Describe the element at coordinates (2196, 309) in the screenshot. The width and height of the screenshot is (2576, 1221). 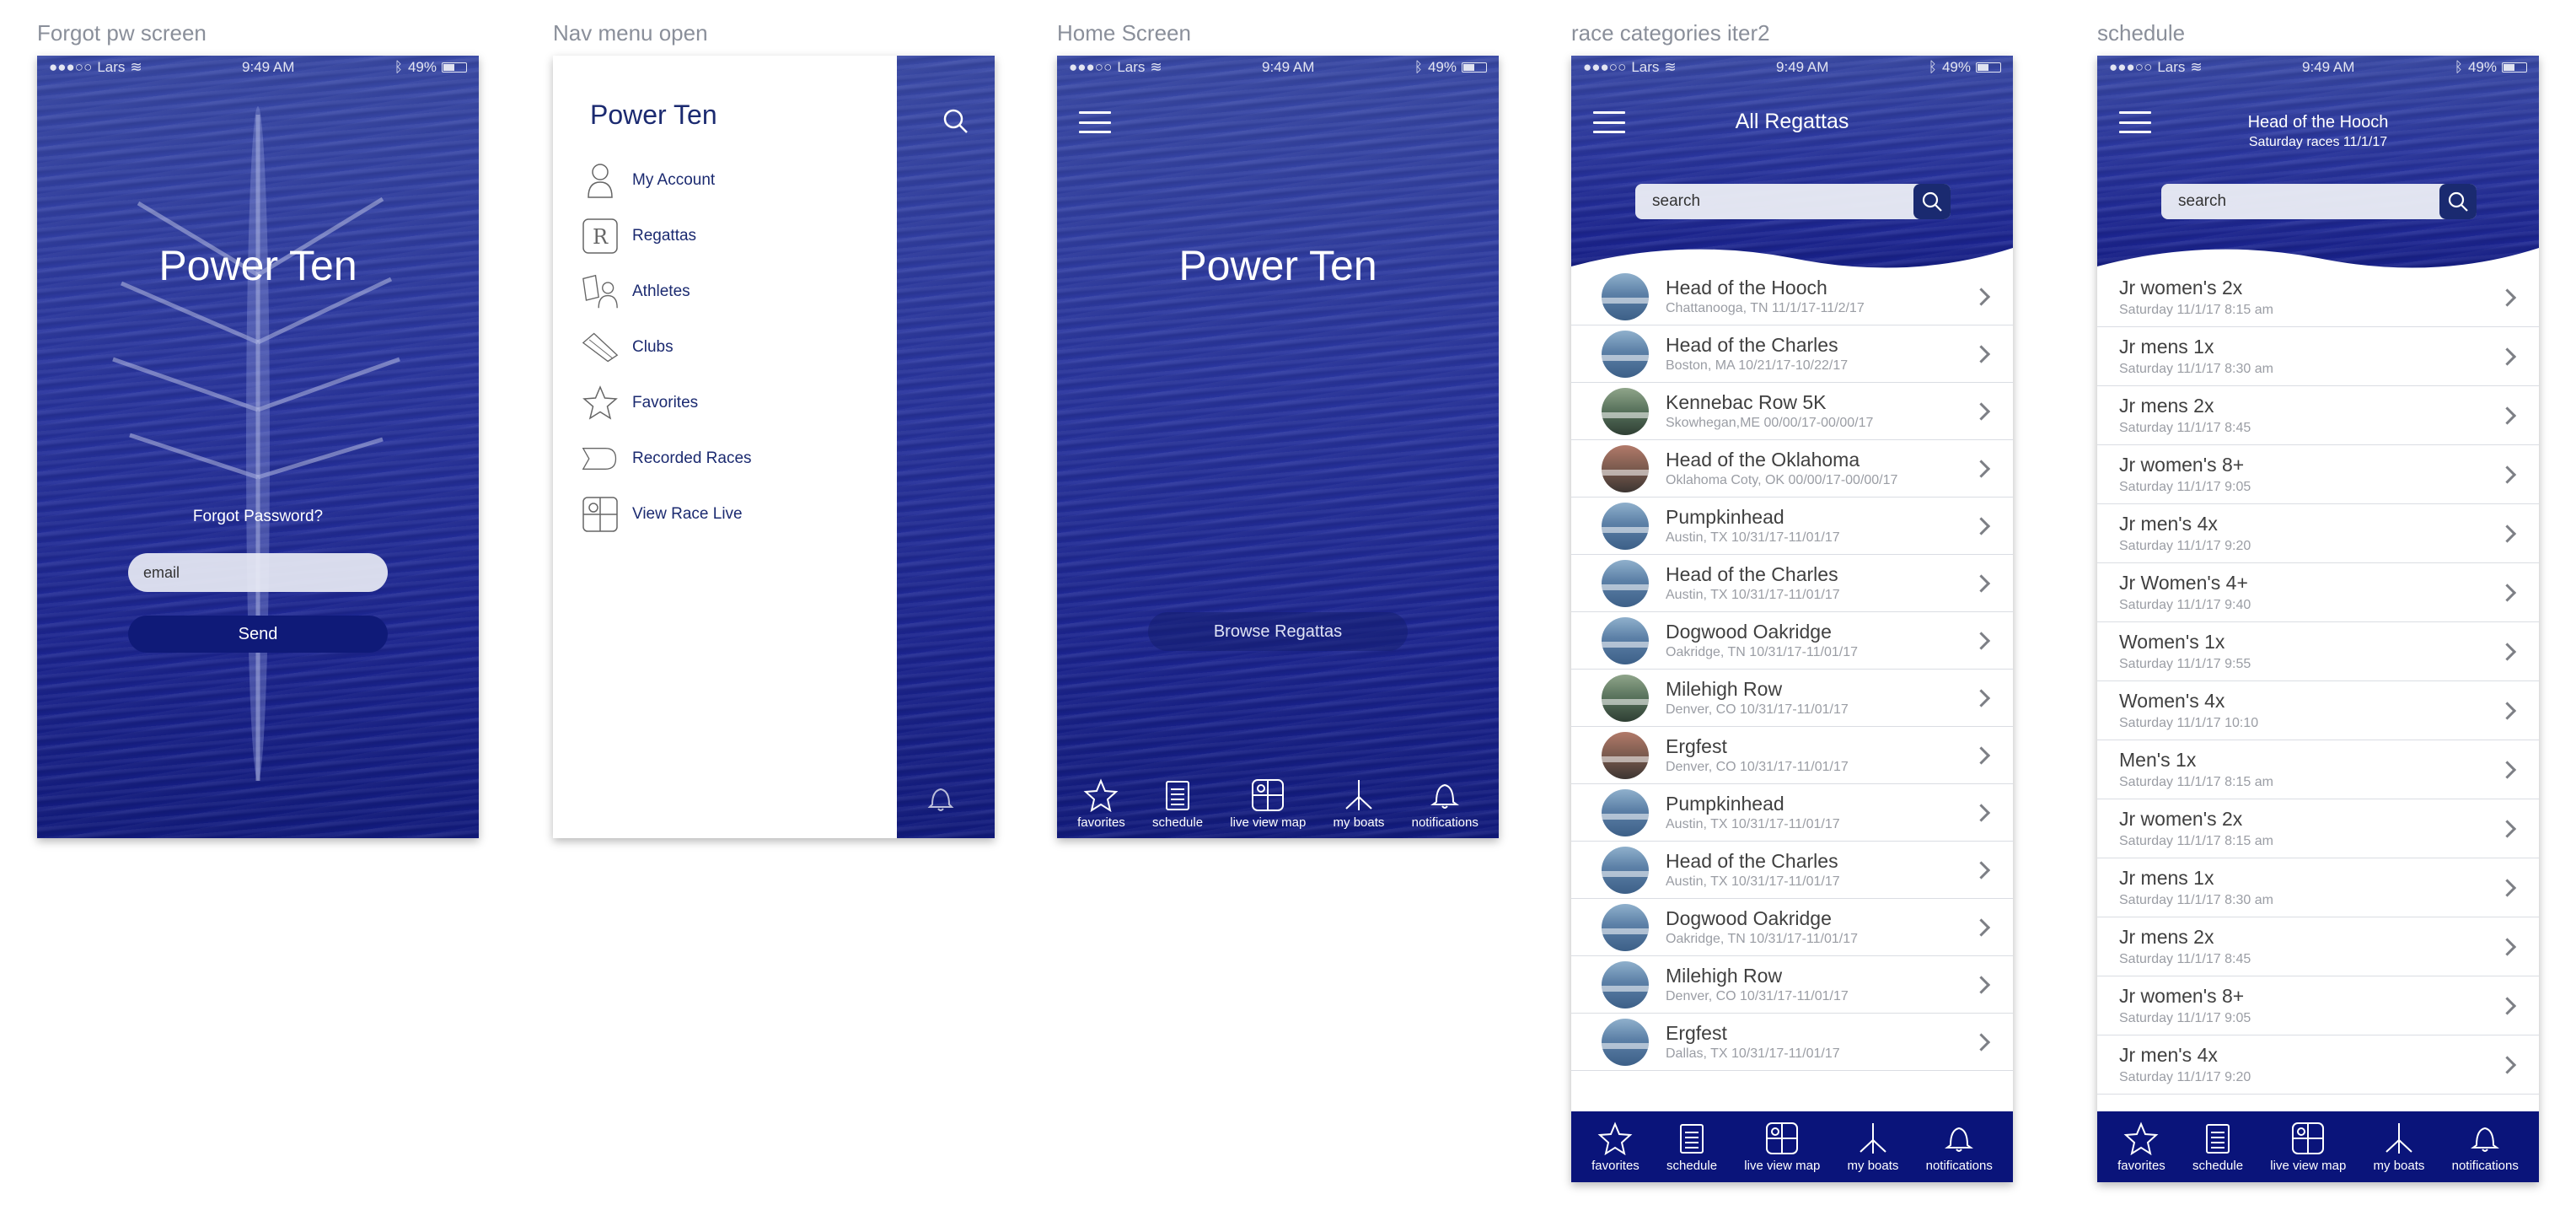
I see `item-subtitle: Saturday 11/1/17 8:15 am` at that location.